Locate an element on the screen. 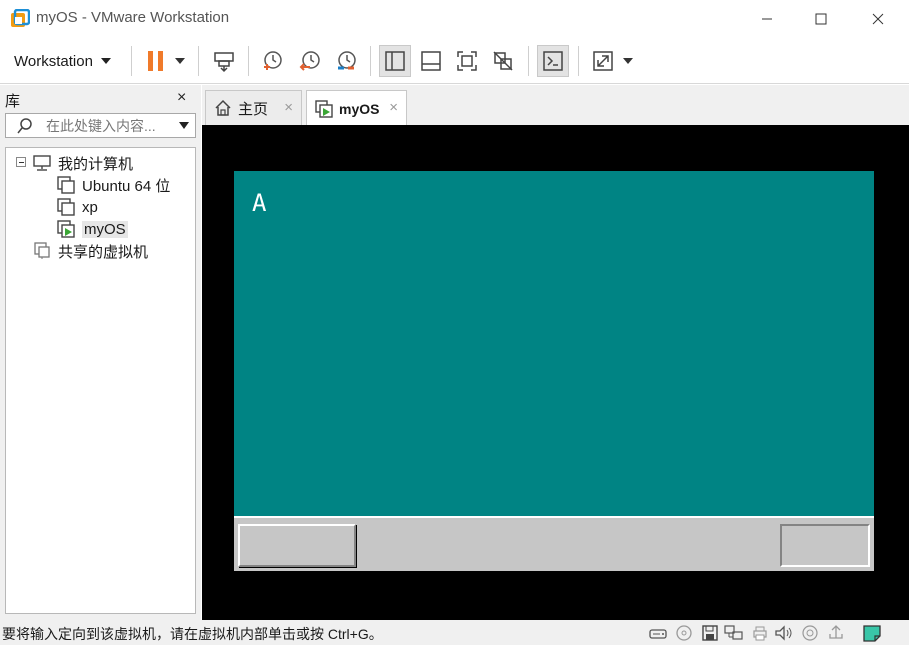  full-screen-button is located at coordinates (467, 61).